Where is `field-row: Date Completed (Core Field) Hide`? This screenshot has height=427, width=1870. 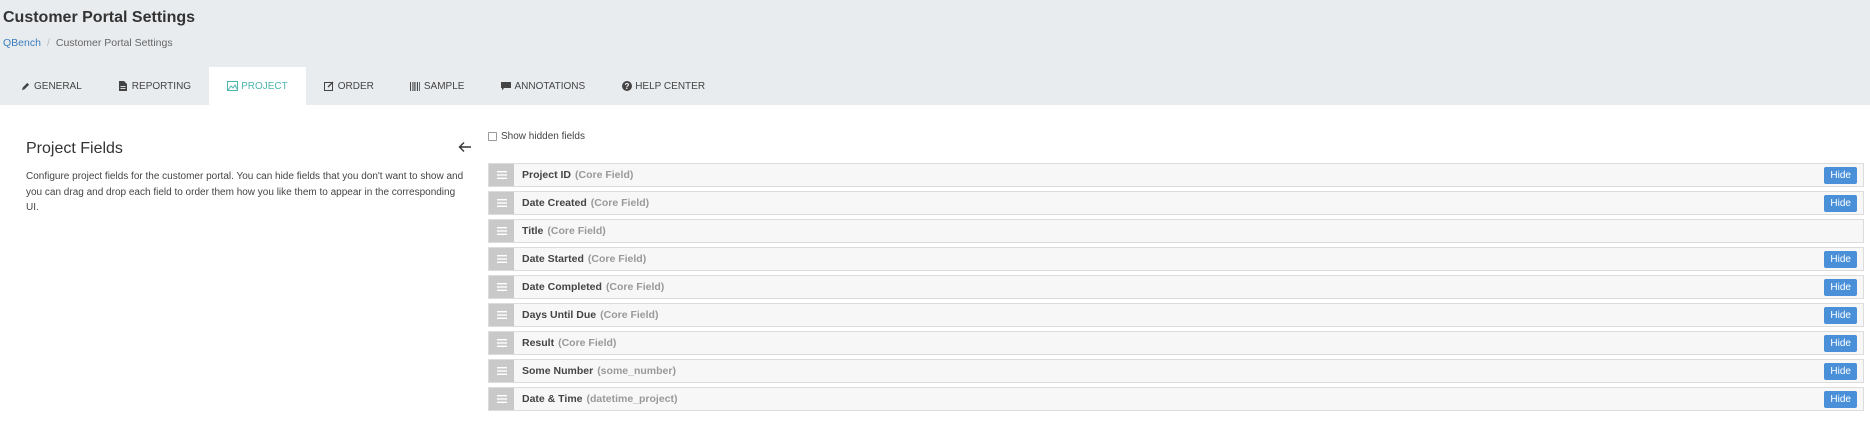 field-row: Date Completed (Core Field) Hide is located at coordinates (1176, 287).